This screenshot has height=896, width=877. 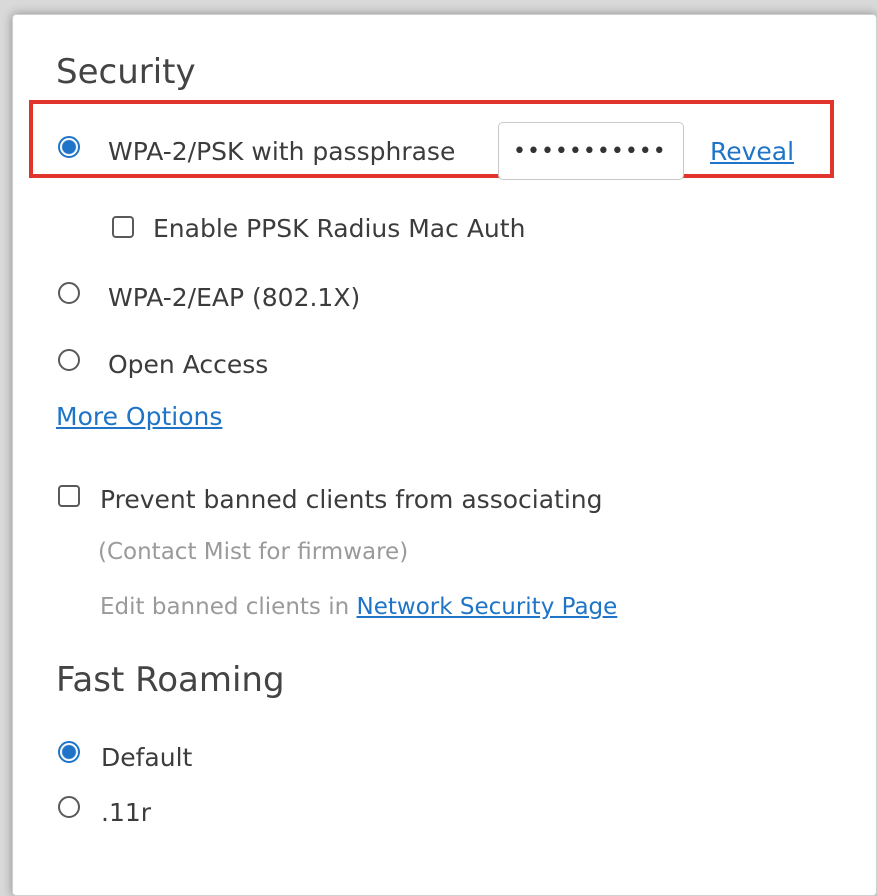 What do you see at coordinates (282, 151) in the screenshot?
I see `wpa2-psk-label: WPA-2/PSK with passphrase` at bounding box center [282, 151].